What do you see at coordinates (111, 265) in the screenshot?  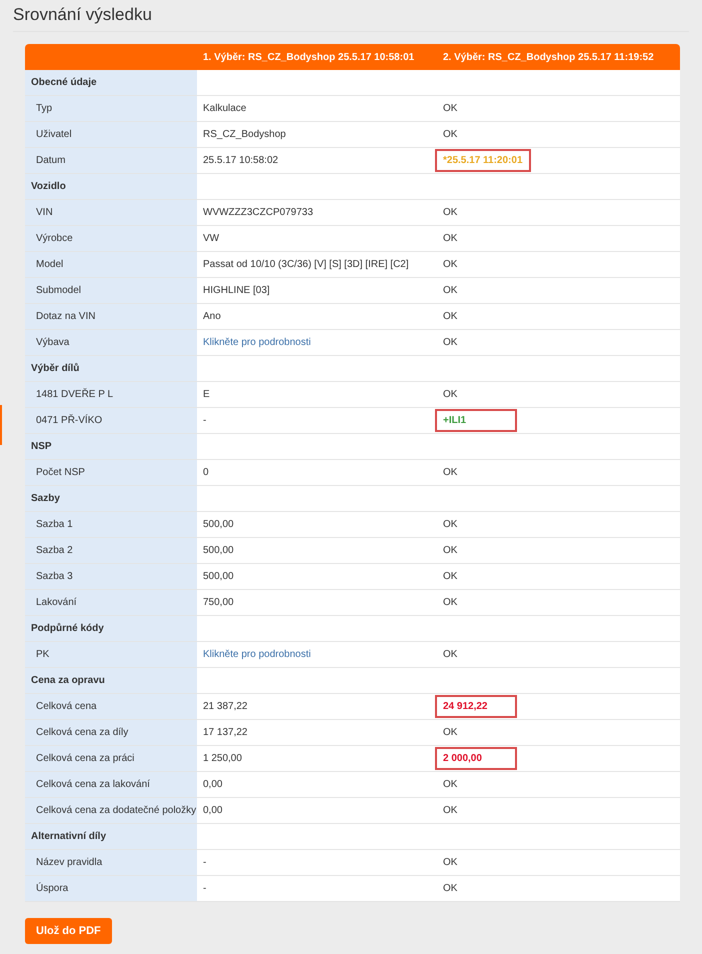 I see `row-label: Model` at bounding box center [111, 265].